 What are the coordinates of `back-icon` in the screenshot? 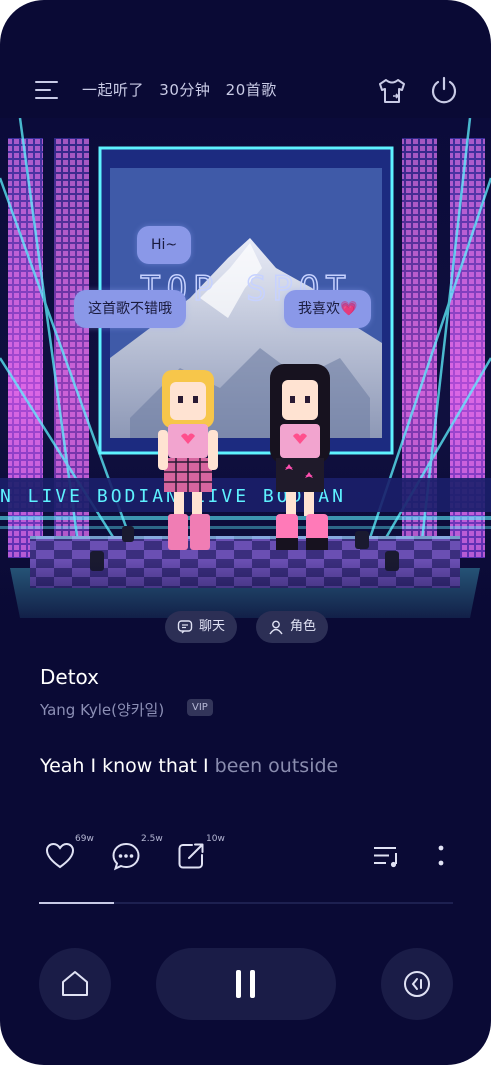 It's located at (417, 984).